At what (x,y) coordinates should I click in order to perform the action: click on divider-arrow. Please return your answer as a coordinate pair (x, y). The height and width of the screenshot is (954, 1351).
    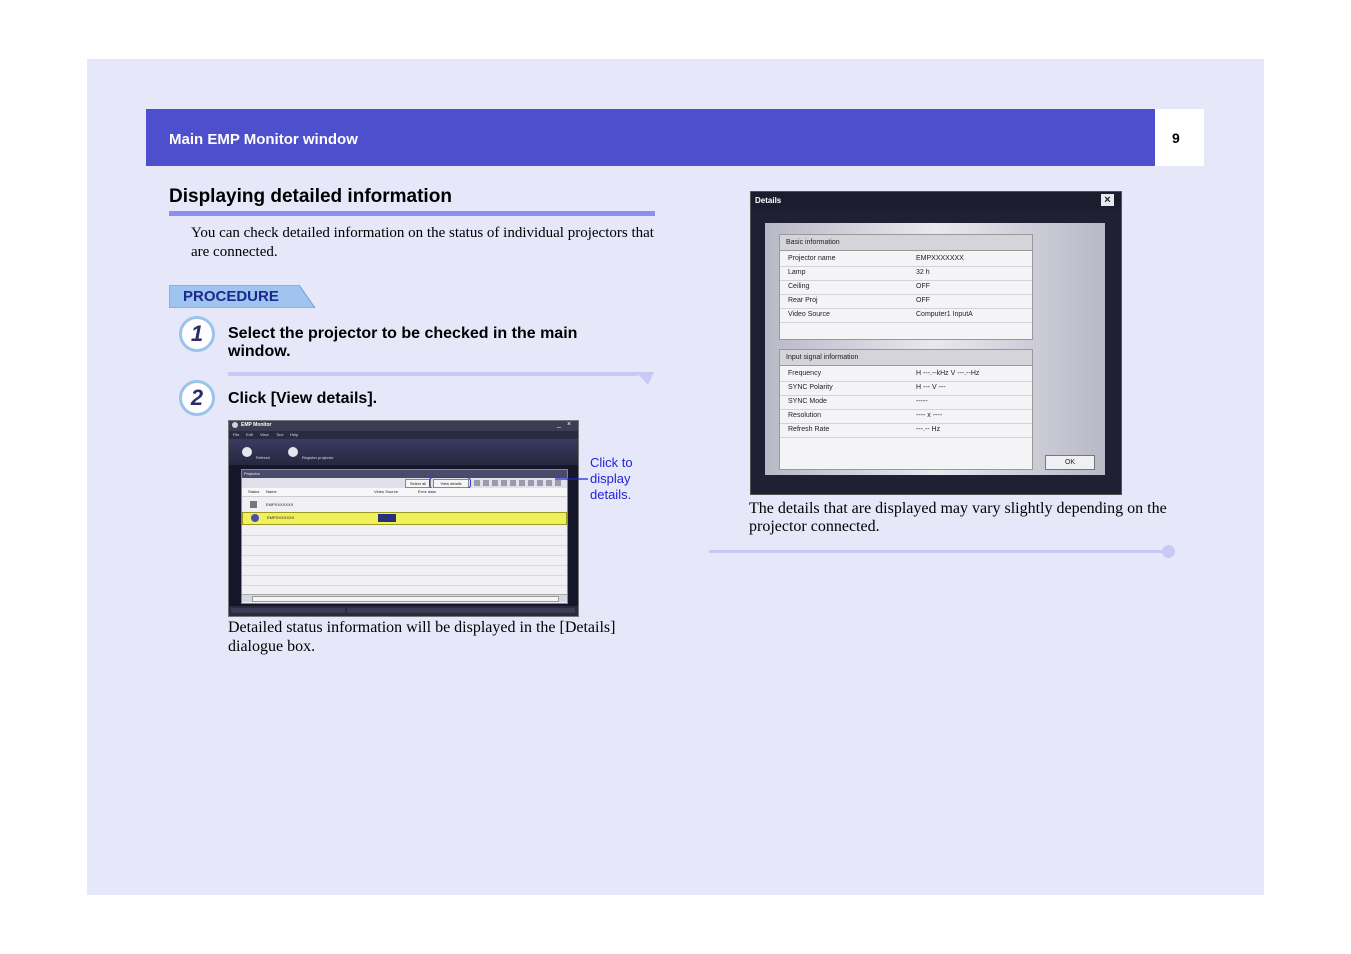
    Looking at the image, I should click on (645, 378).